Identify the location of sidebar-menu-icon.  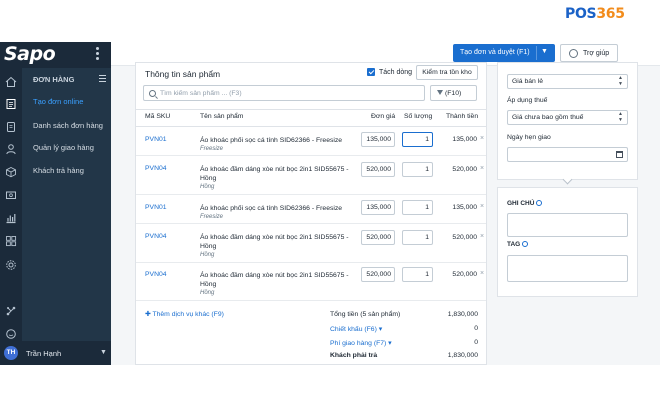
(102, 79).